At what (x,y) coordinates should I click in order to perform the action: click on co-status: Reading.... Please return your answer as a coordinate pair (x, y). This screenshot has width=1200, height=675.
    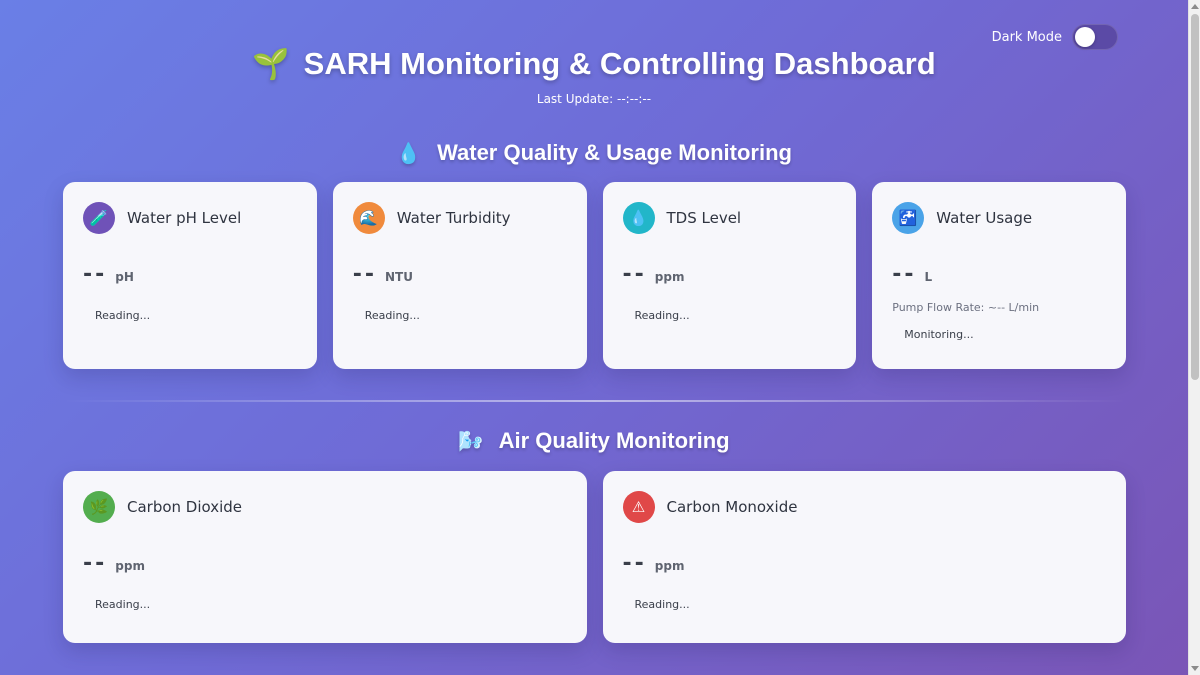
    Looking at the image, I should click on (662, 604).